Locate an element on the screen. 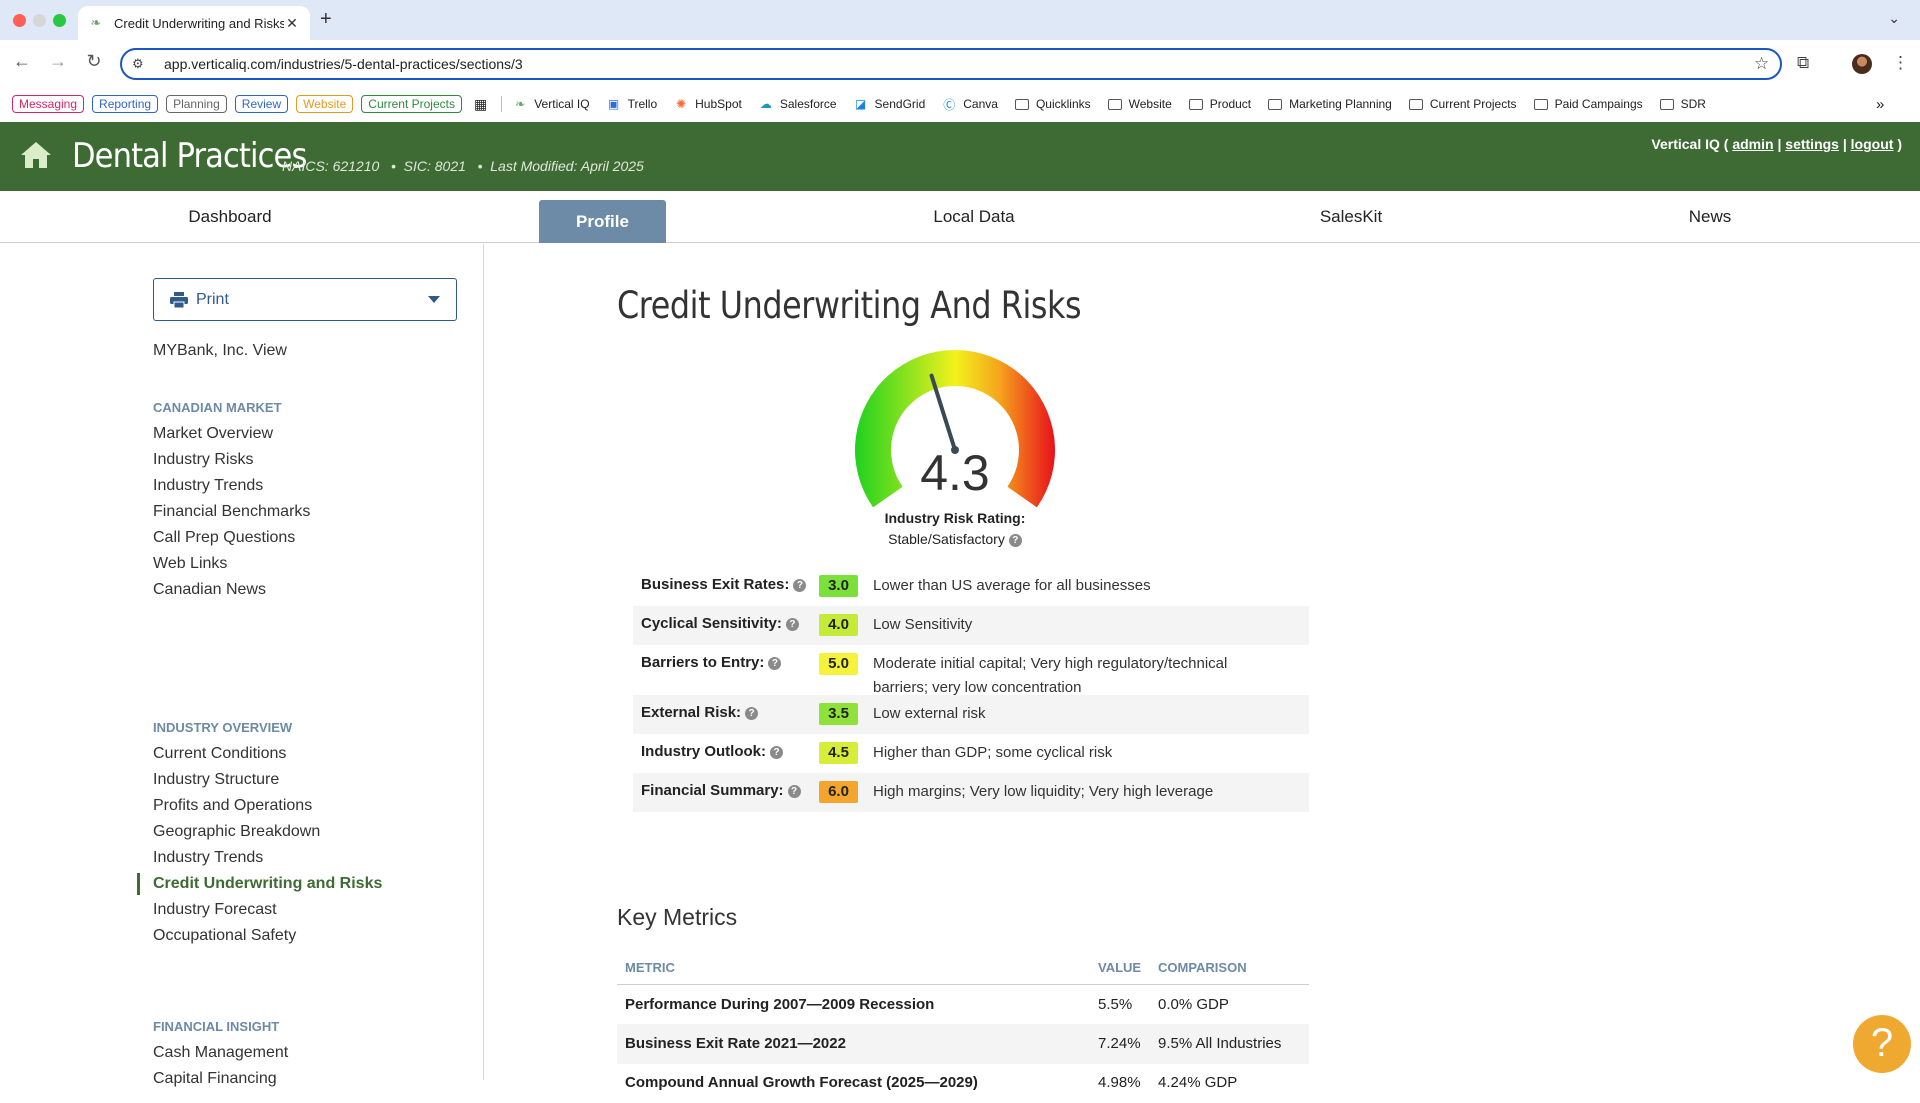  sidebar-item-cash-management: Cash Management is located at coordinates (220, 1053).